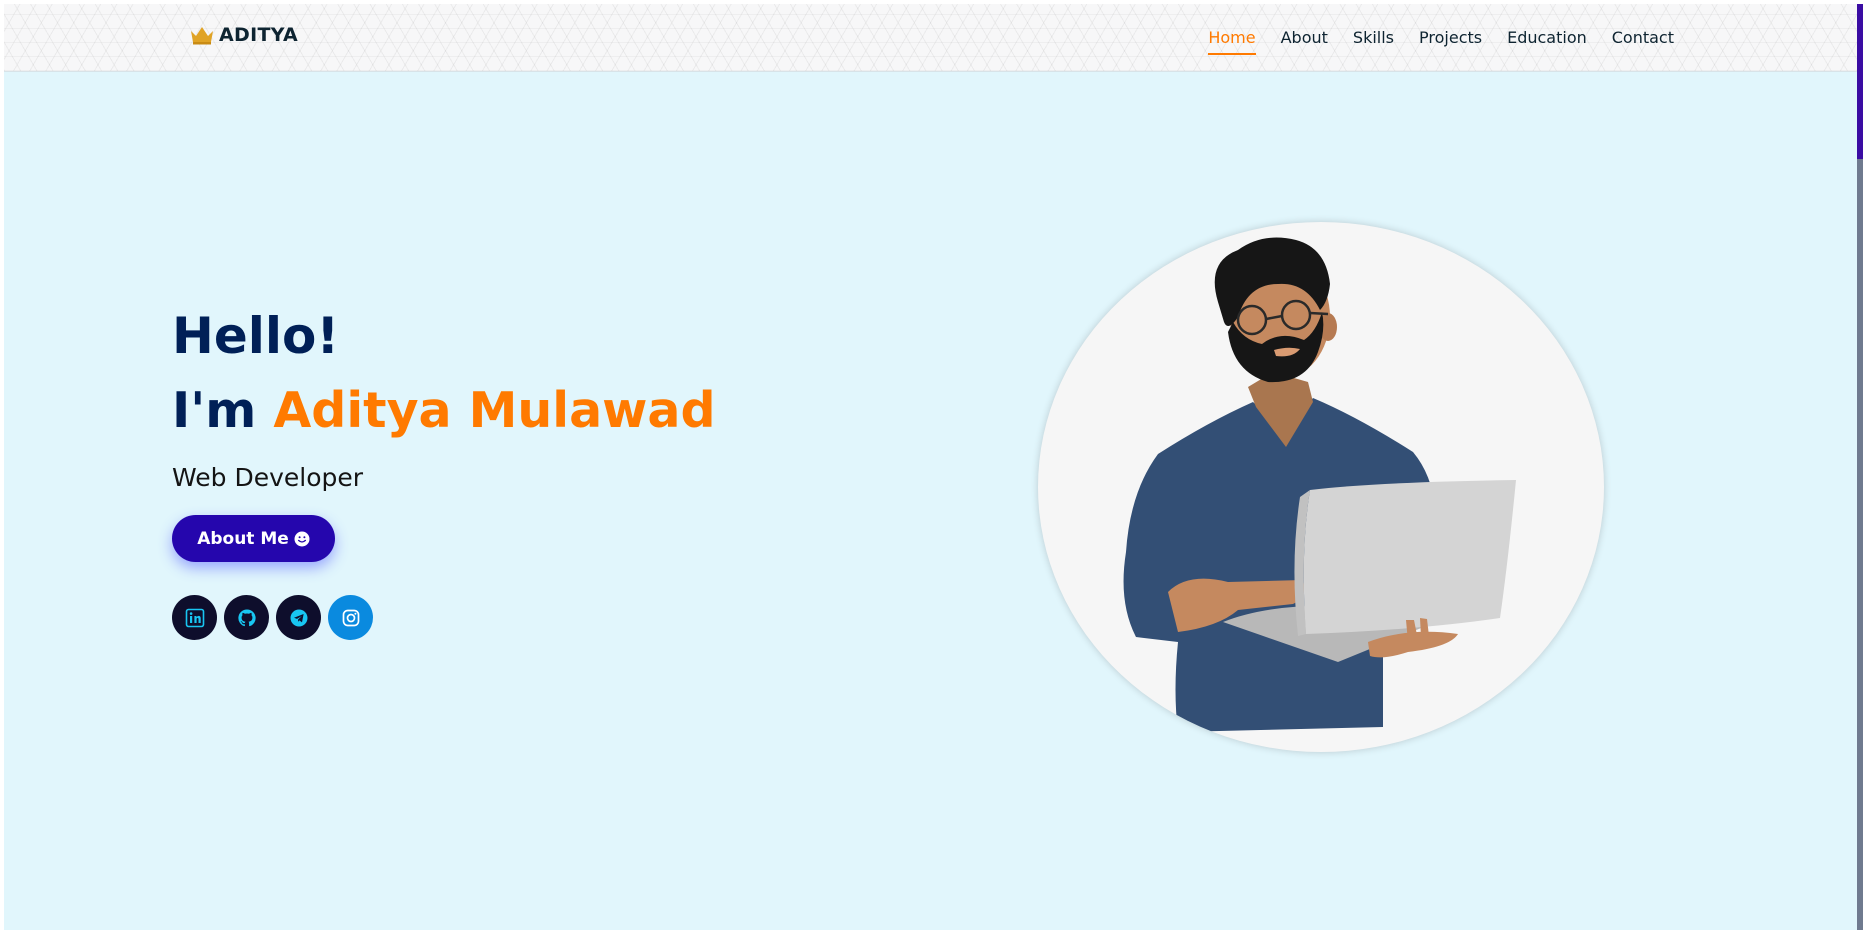 The width and height of the screenshot is (1867, 932). Describe the element at coordinates (243, 538) in the screenshot. I see `about-me-label: About Me` at that location.